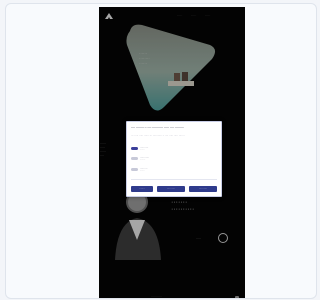 This screenshot has width=320, height=300. What do you see at coordinates (203, 189) in the screenshot?
I see `accept-all-button: ··········` at bounding box center [203, 189].